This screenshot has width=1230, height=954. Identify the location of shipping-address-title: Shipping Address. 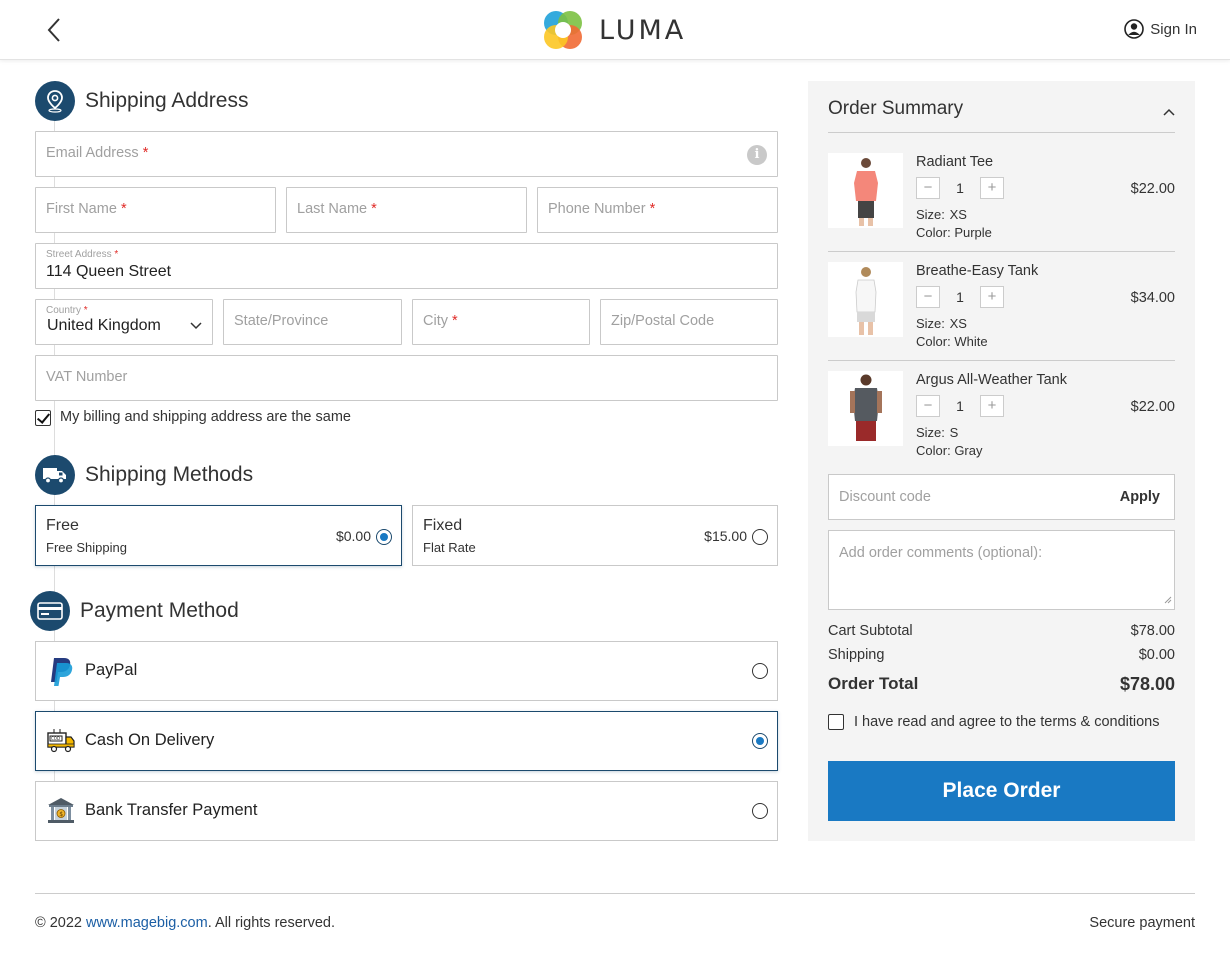
(167, 100).